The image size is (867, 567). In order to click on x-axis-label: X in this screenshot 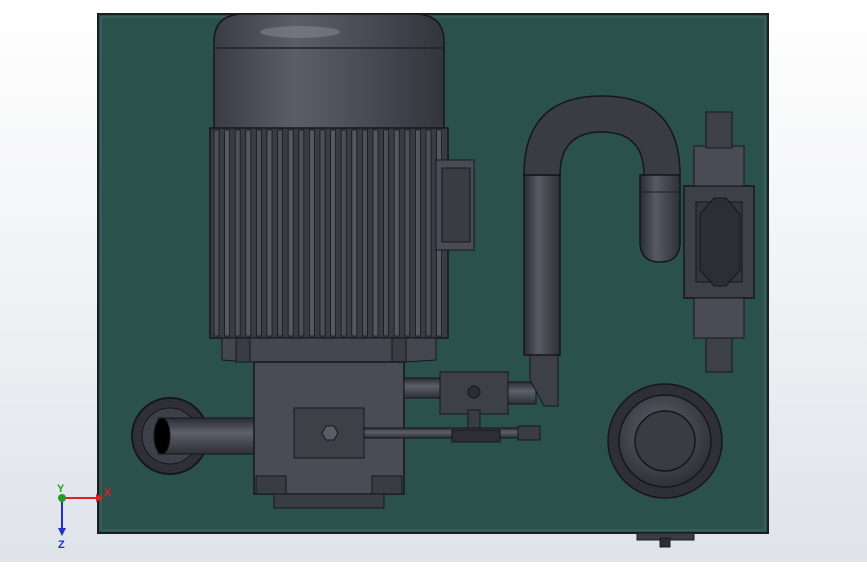, I will do `click(108, 493)`.